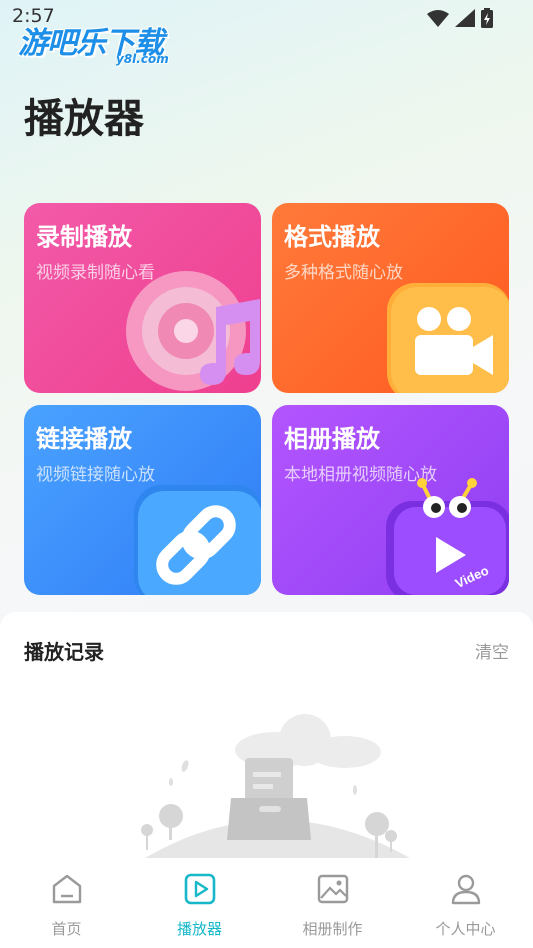 This screenshot has height=948, width=533. I want to click on card-subtitle: 视频链接随心放, so click(95, 475).